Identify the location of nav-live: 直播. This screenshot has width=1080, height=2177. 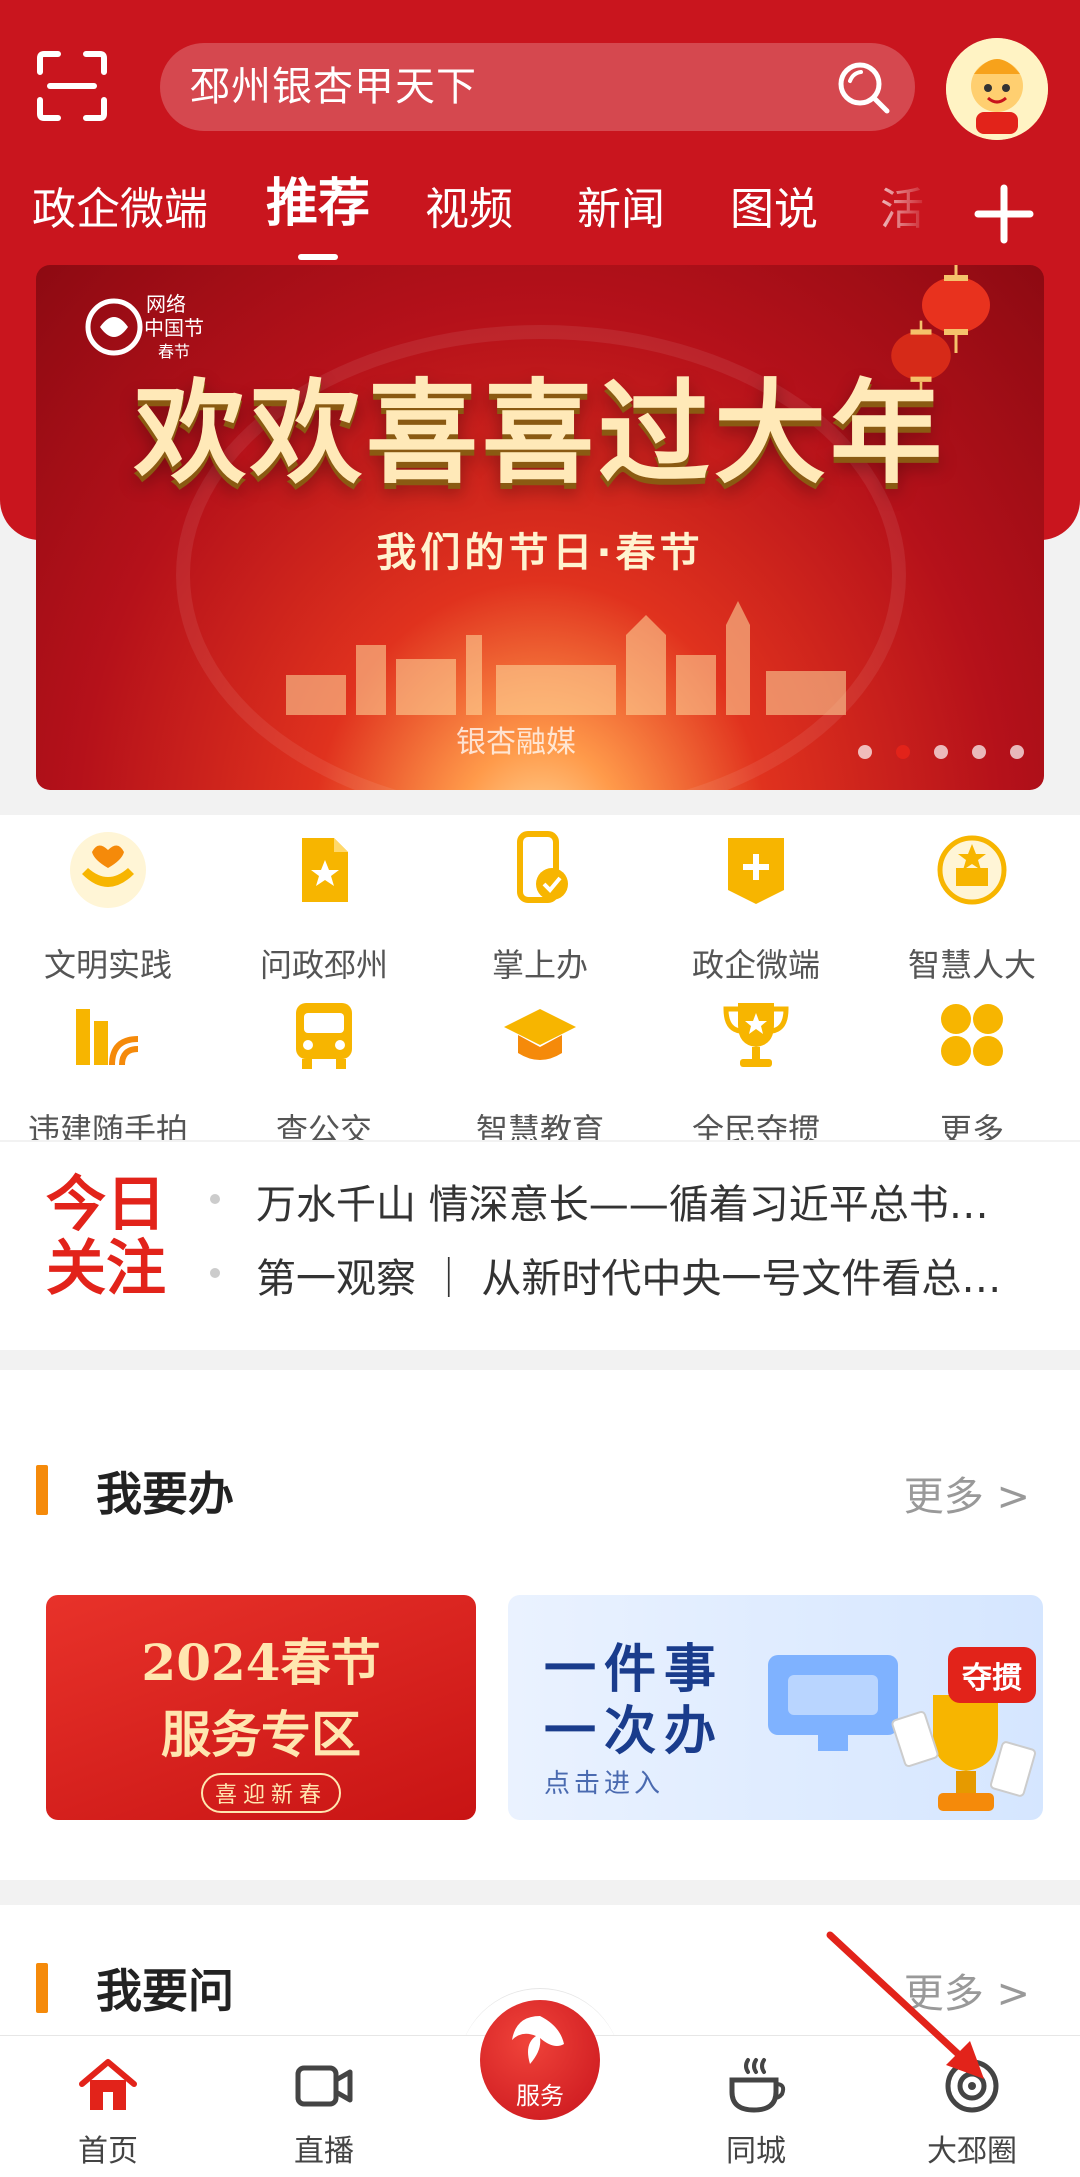
(324, 2108).